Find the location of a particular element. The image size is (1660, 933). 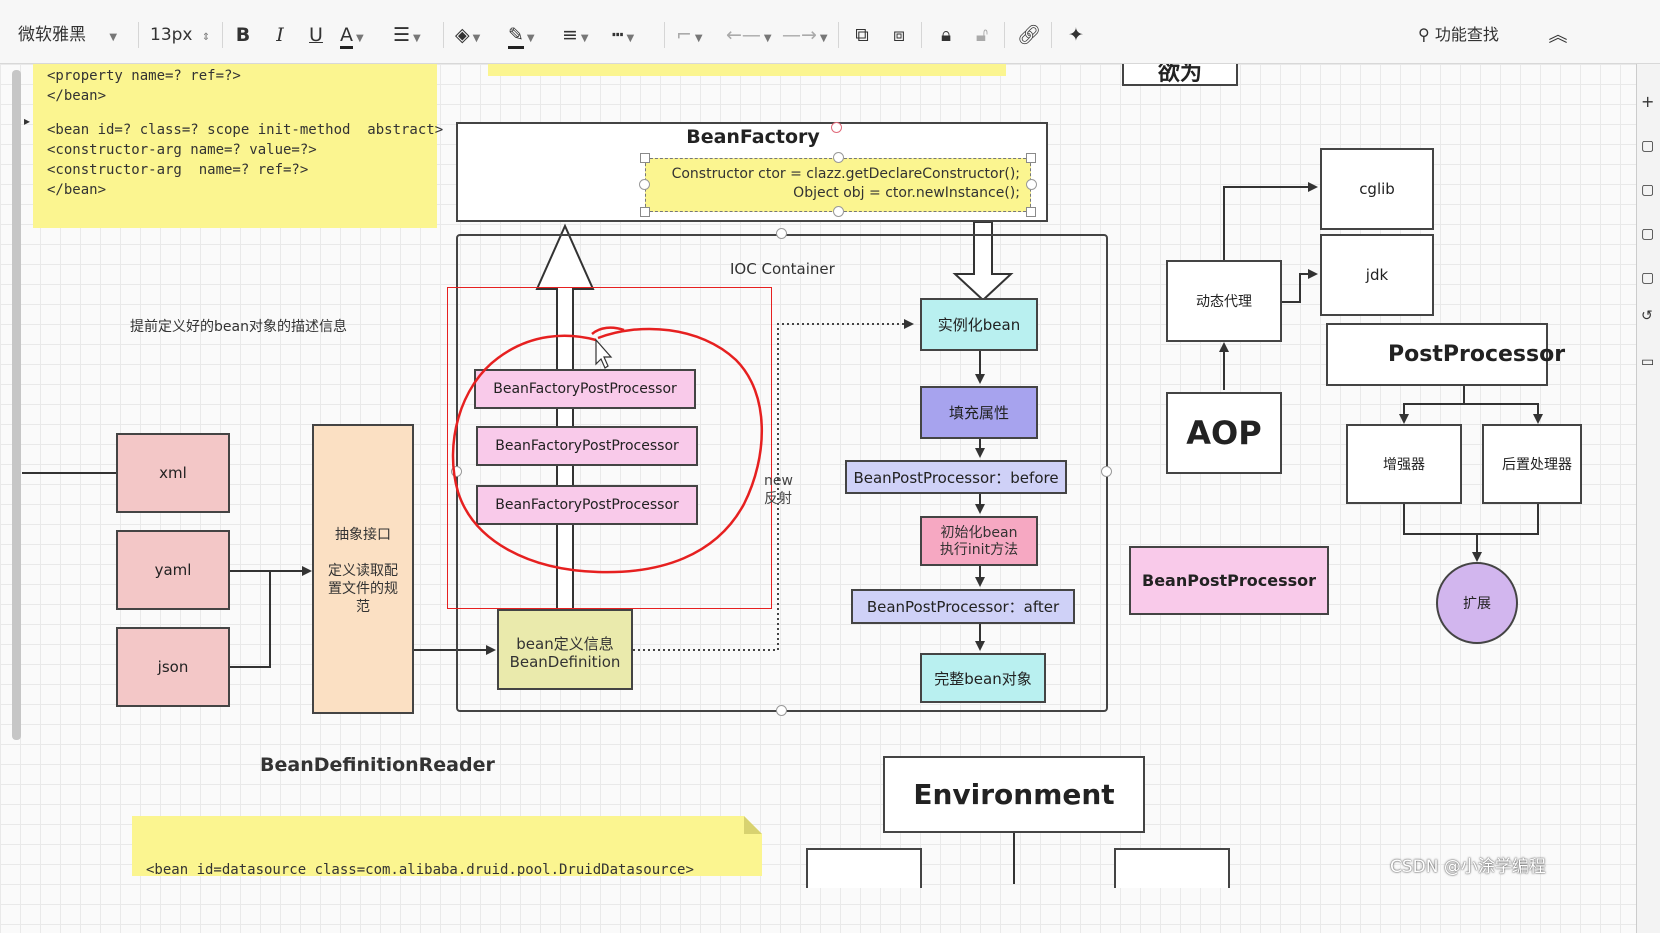

jdk-box: jdk is located at coordinates (1377, 275).